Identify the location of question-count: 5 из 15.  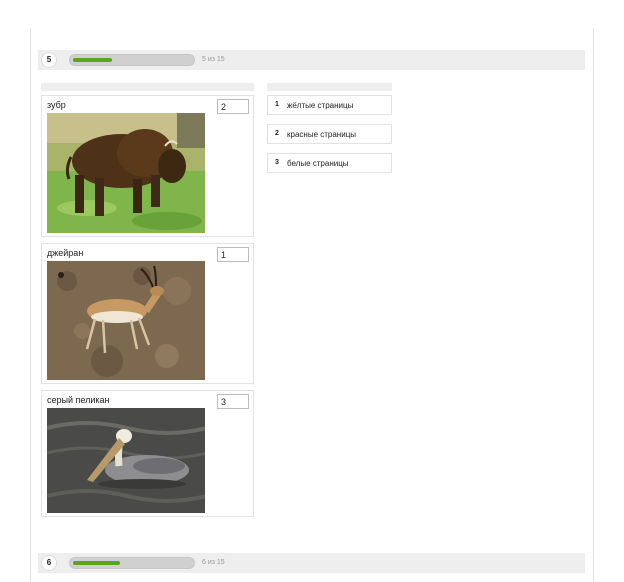
(213, 59).